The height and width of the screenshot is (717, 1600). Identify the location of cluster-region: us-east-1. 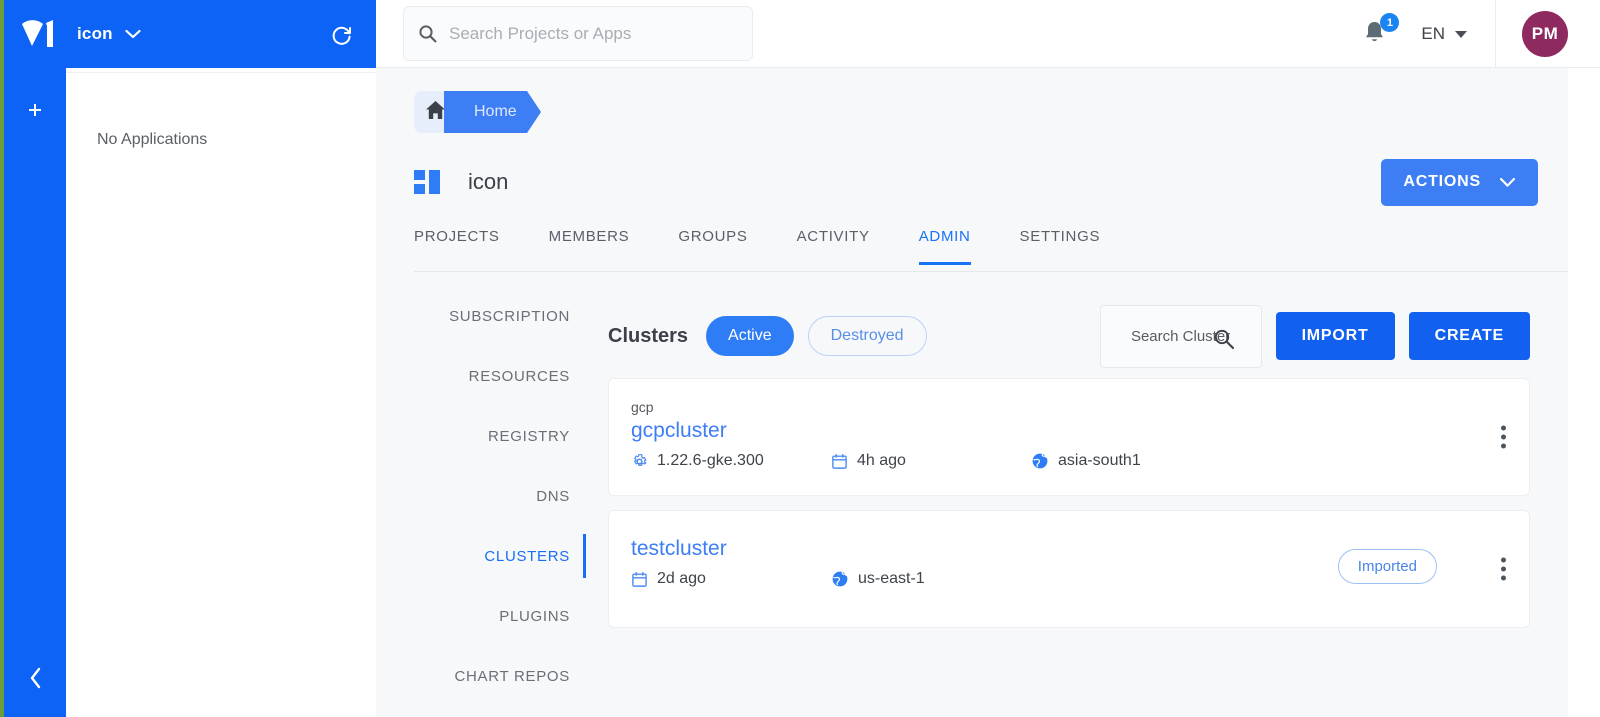
(878, 579).